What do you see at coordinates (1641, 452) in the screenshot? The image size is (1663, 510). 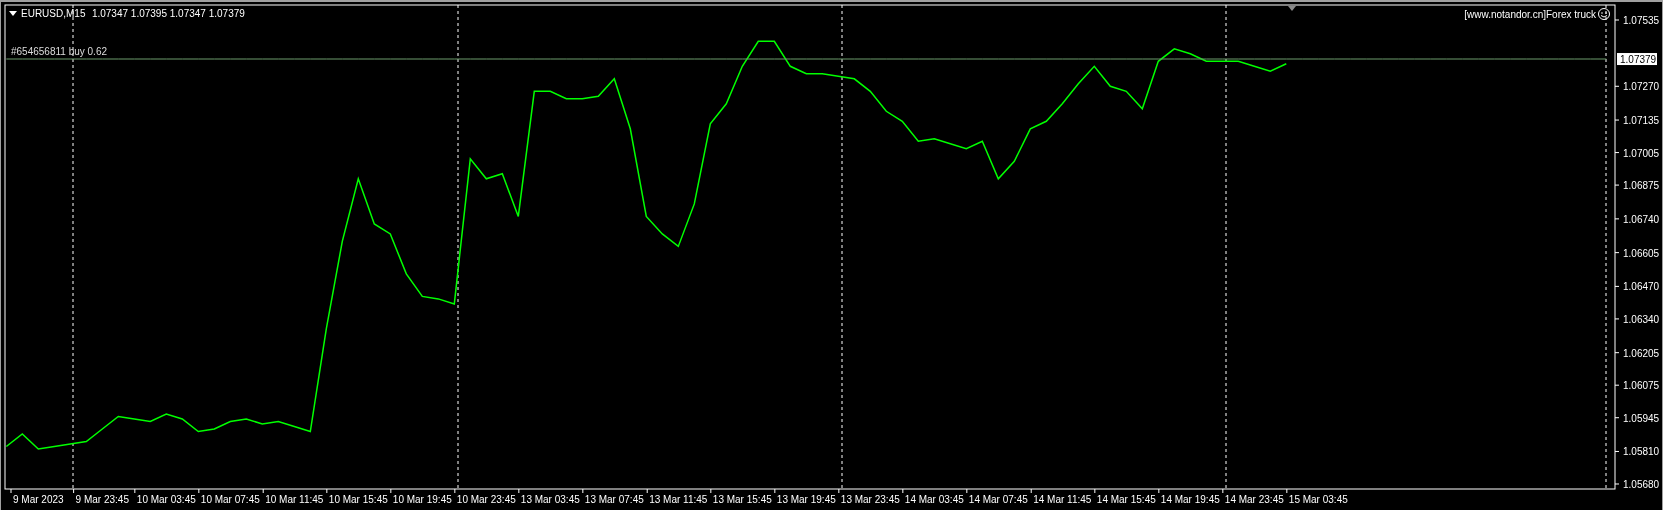 I see `axis-label: 1.05810` at bounding box center [1641, 452].